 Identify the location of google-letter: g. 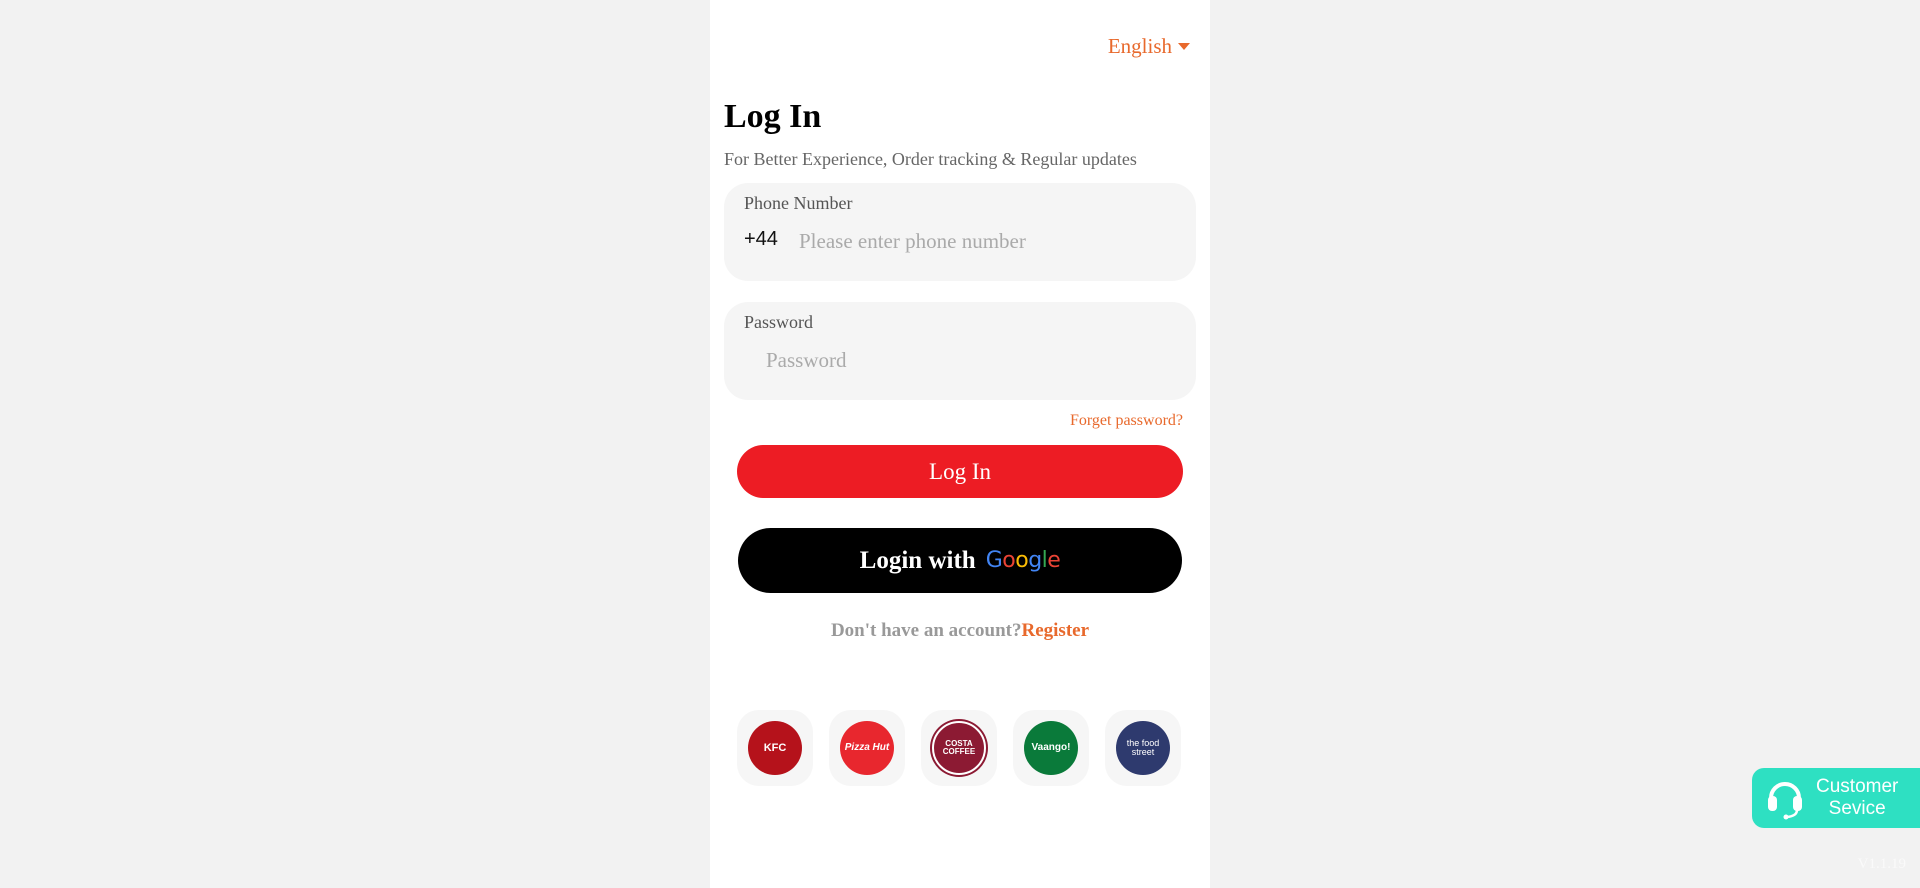
(1035, 560).